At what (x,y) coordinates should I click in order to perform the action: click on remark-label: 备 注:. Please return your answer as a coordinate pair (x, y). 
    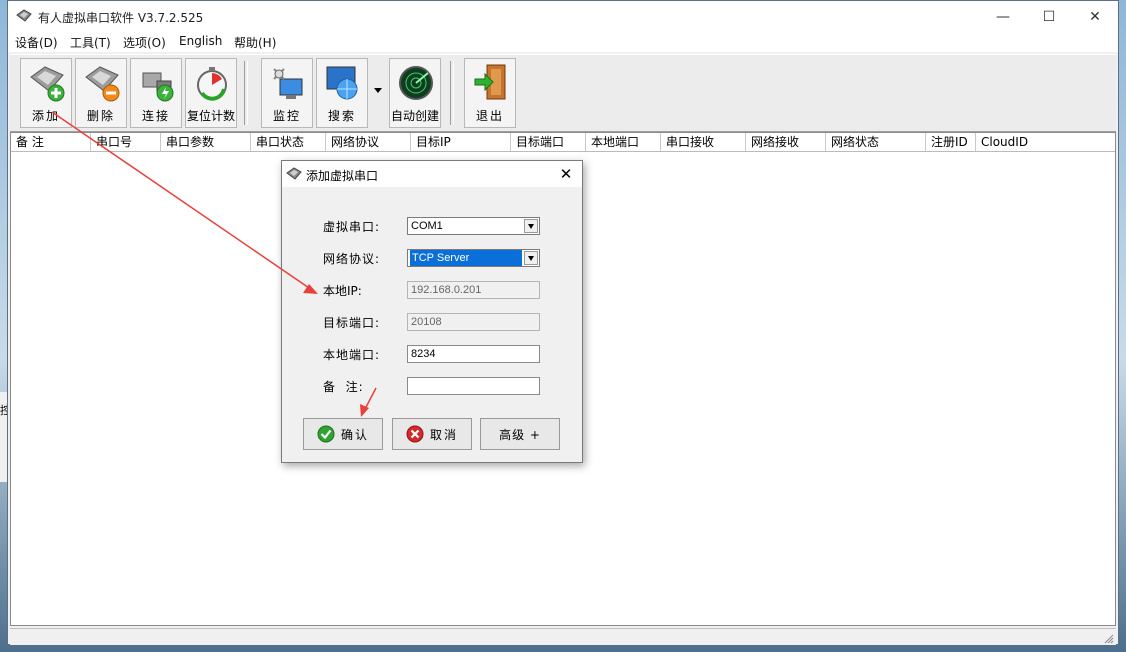
    Looking at the image, I should click on (343, 387).